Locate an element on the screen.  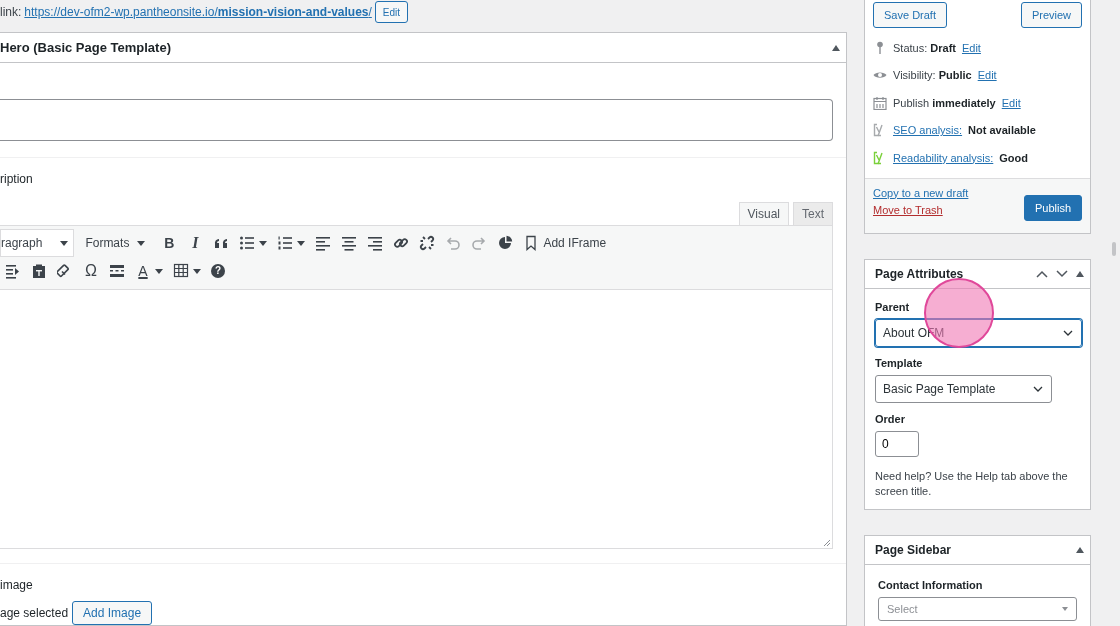
contact-select: Select is located at coordinates (977, 608).